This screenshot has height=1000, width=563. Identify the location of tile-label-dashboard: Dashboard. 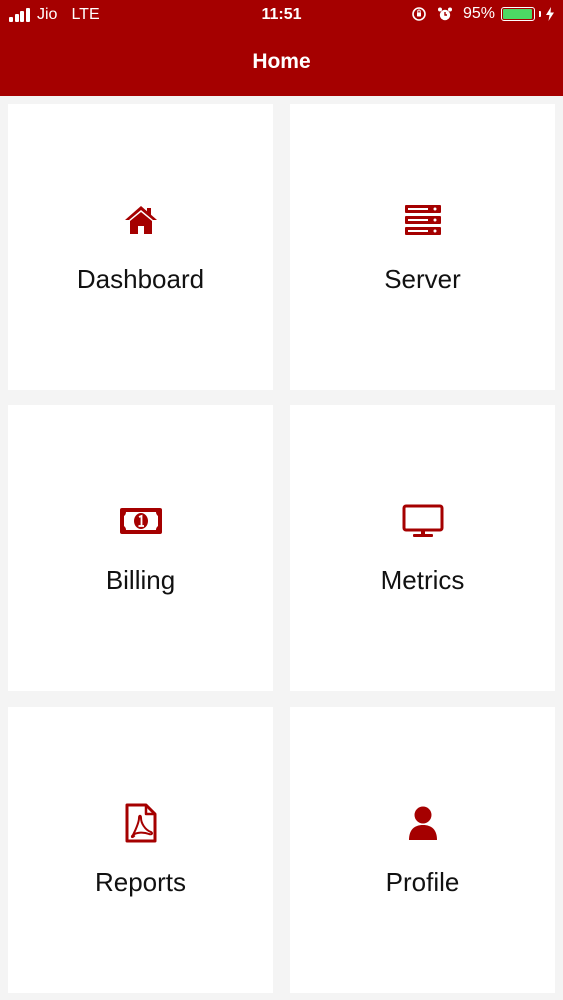
(140, 279).